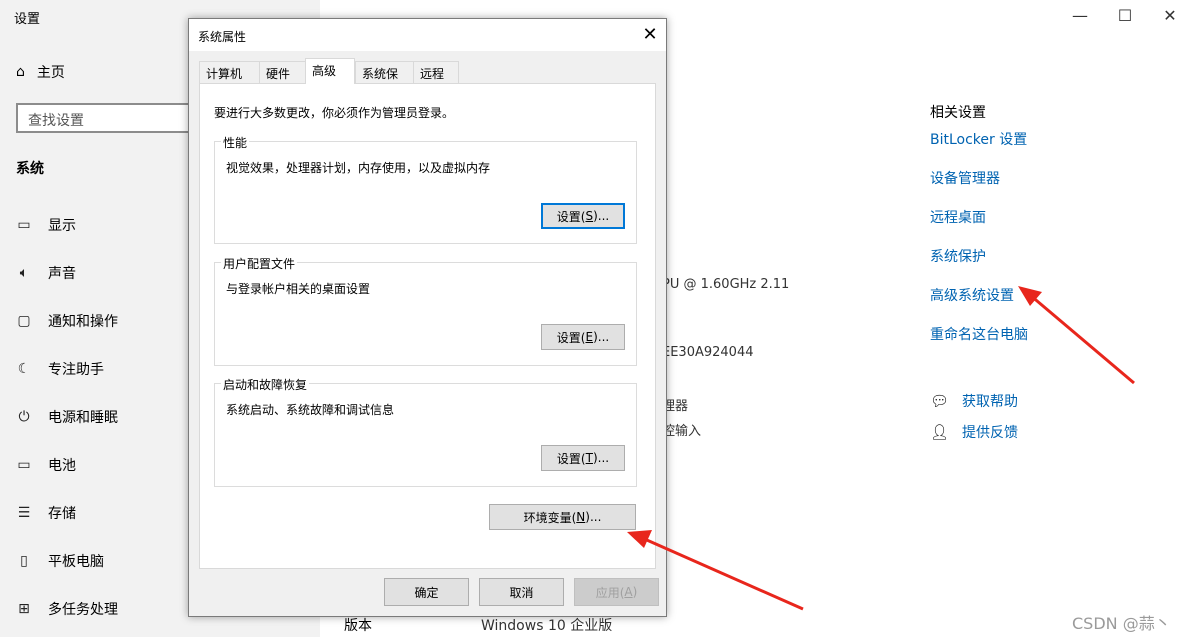 This screenshot has width=1194, height=637. Describe the element at coordinates (1076, 335) in the screenshot. I see `arrow-to-advanced-settings` at that location.